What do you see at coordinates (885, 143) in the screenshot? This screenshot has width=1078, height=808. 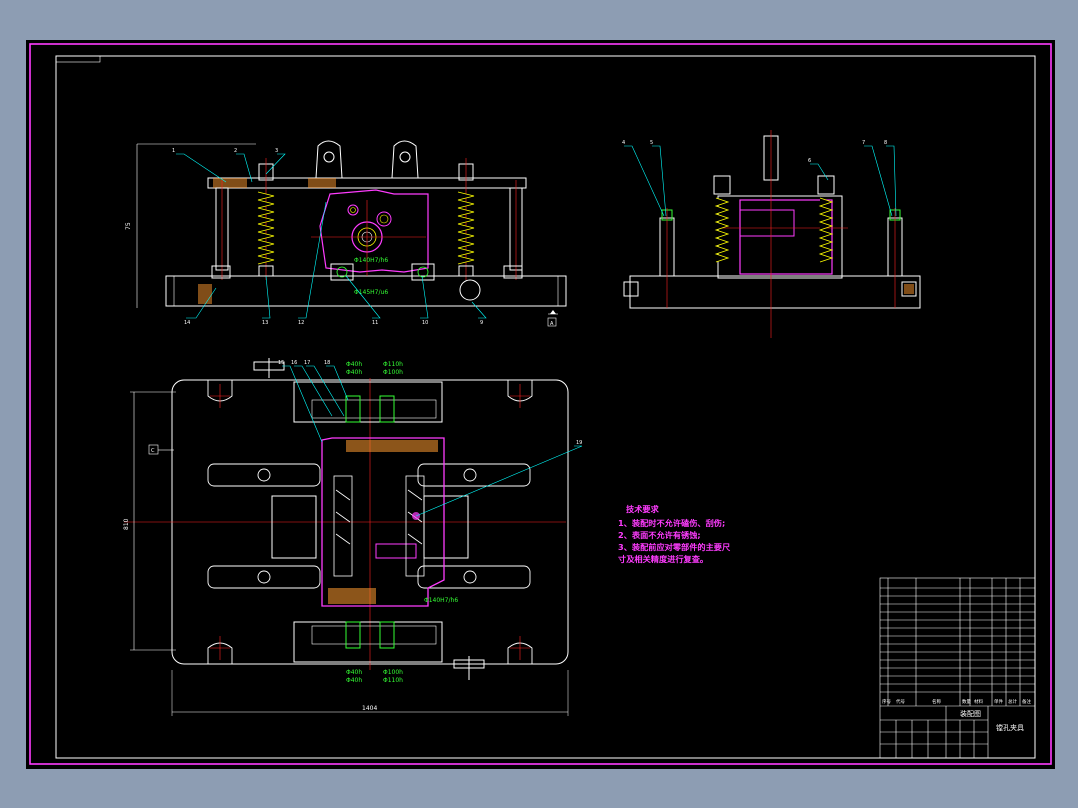 I see `svg-text: 8` at bounding box center [885, 143].